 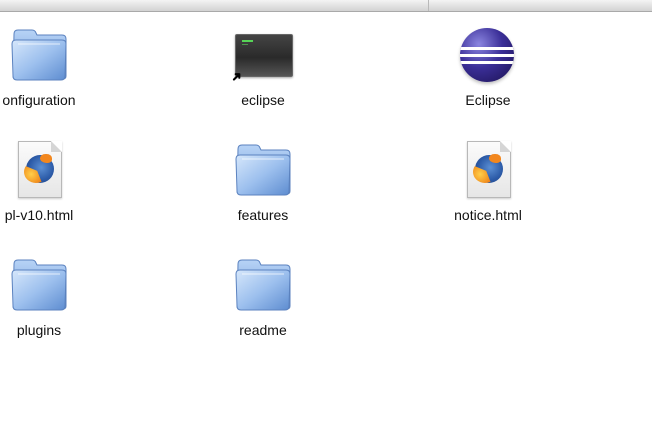 What do you see at coordinates (264, 55) in the screenshot?
I see `terminal-icon` at bounding box center [264, 55].